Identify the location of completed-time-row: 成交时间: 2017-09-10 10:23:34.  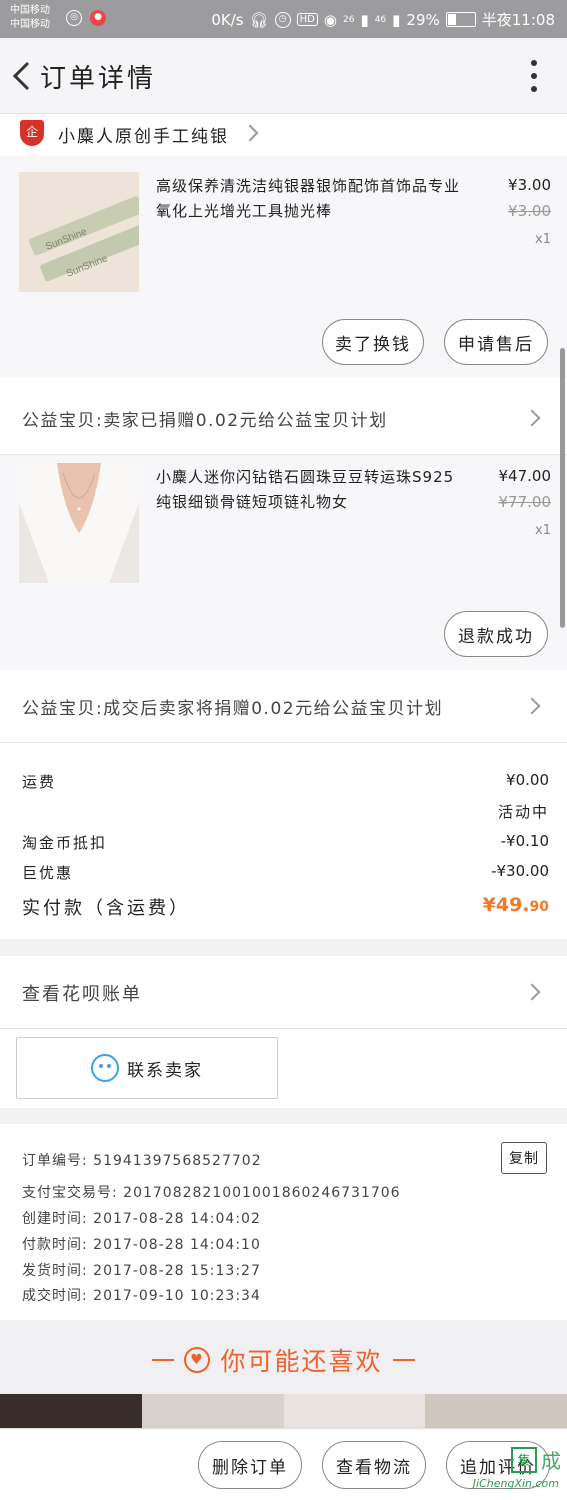
(141, 1295).